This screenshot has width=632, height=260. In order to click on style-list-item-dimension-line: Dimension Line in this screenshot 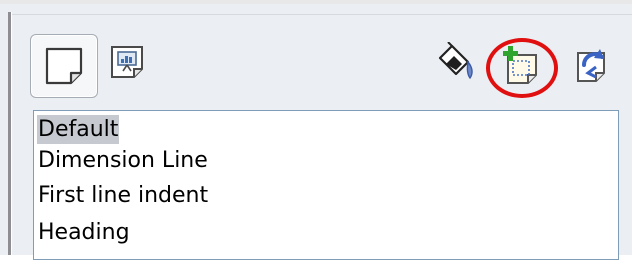, I will do `click(123, 160)`.